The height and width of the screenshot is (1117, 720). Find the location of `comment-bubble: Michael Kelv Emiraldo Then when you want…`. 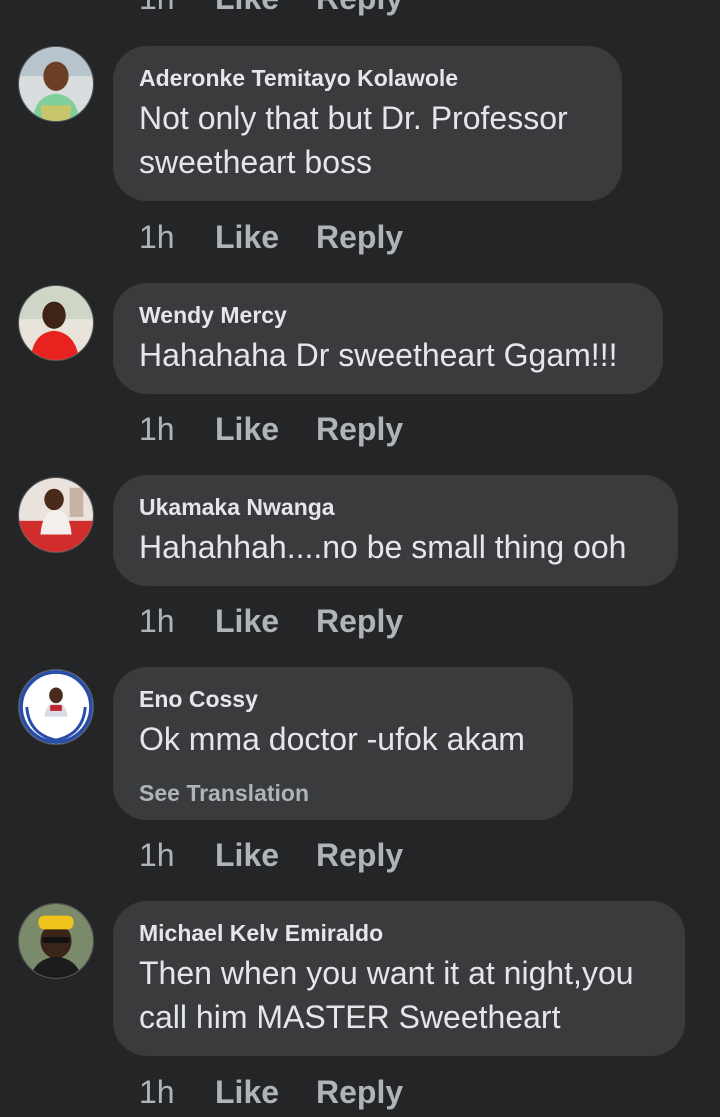

comment-bubble: Michael Kelv Emiraldo Then when you want… is located at coordinates (399, 978).